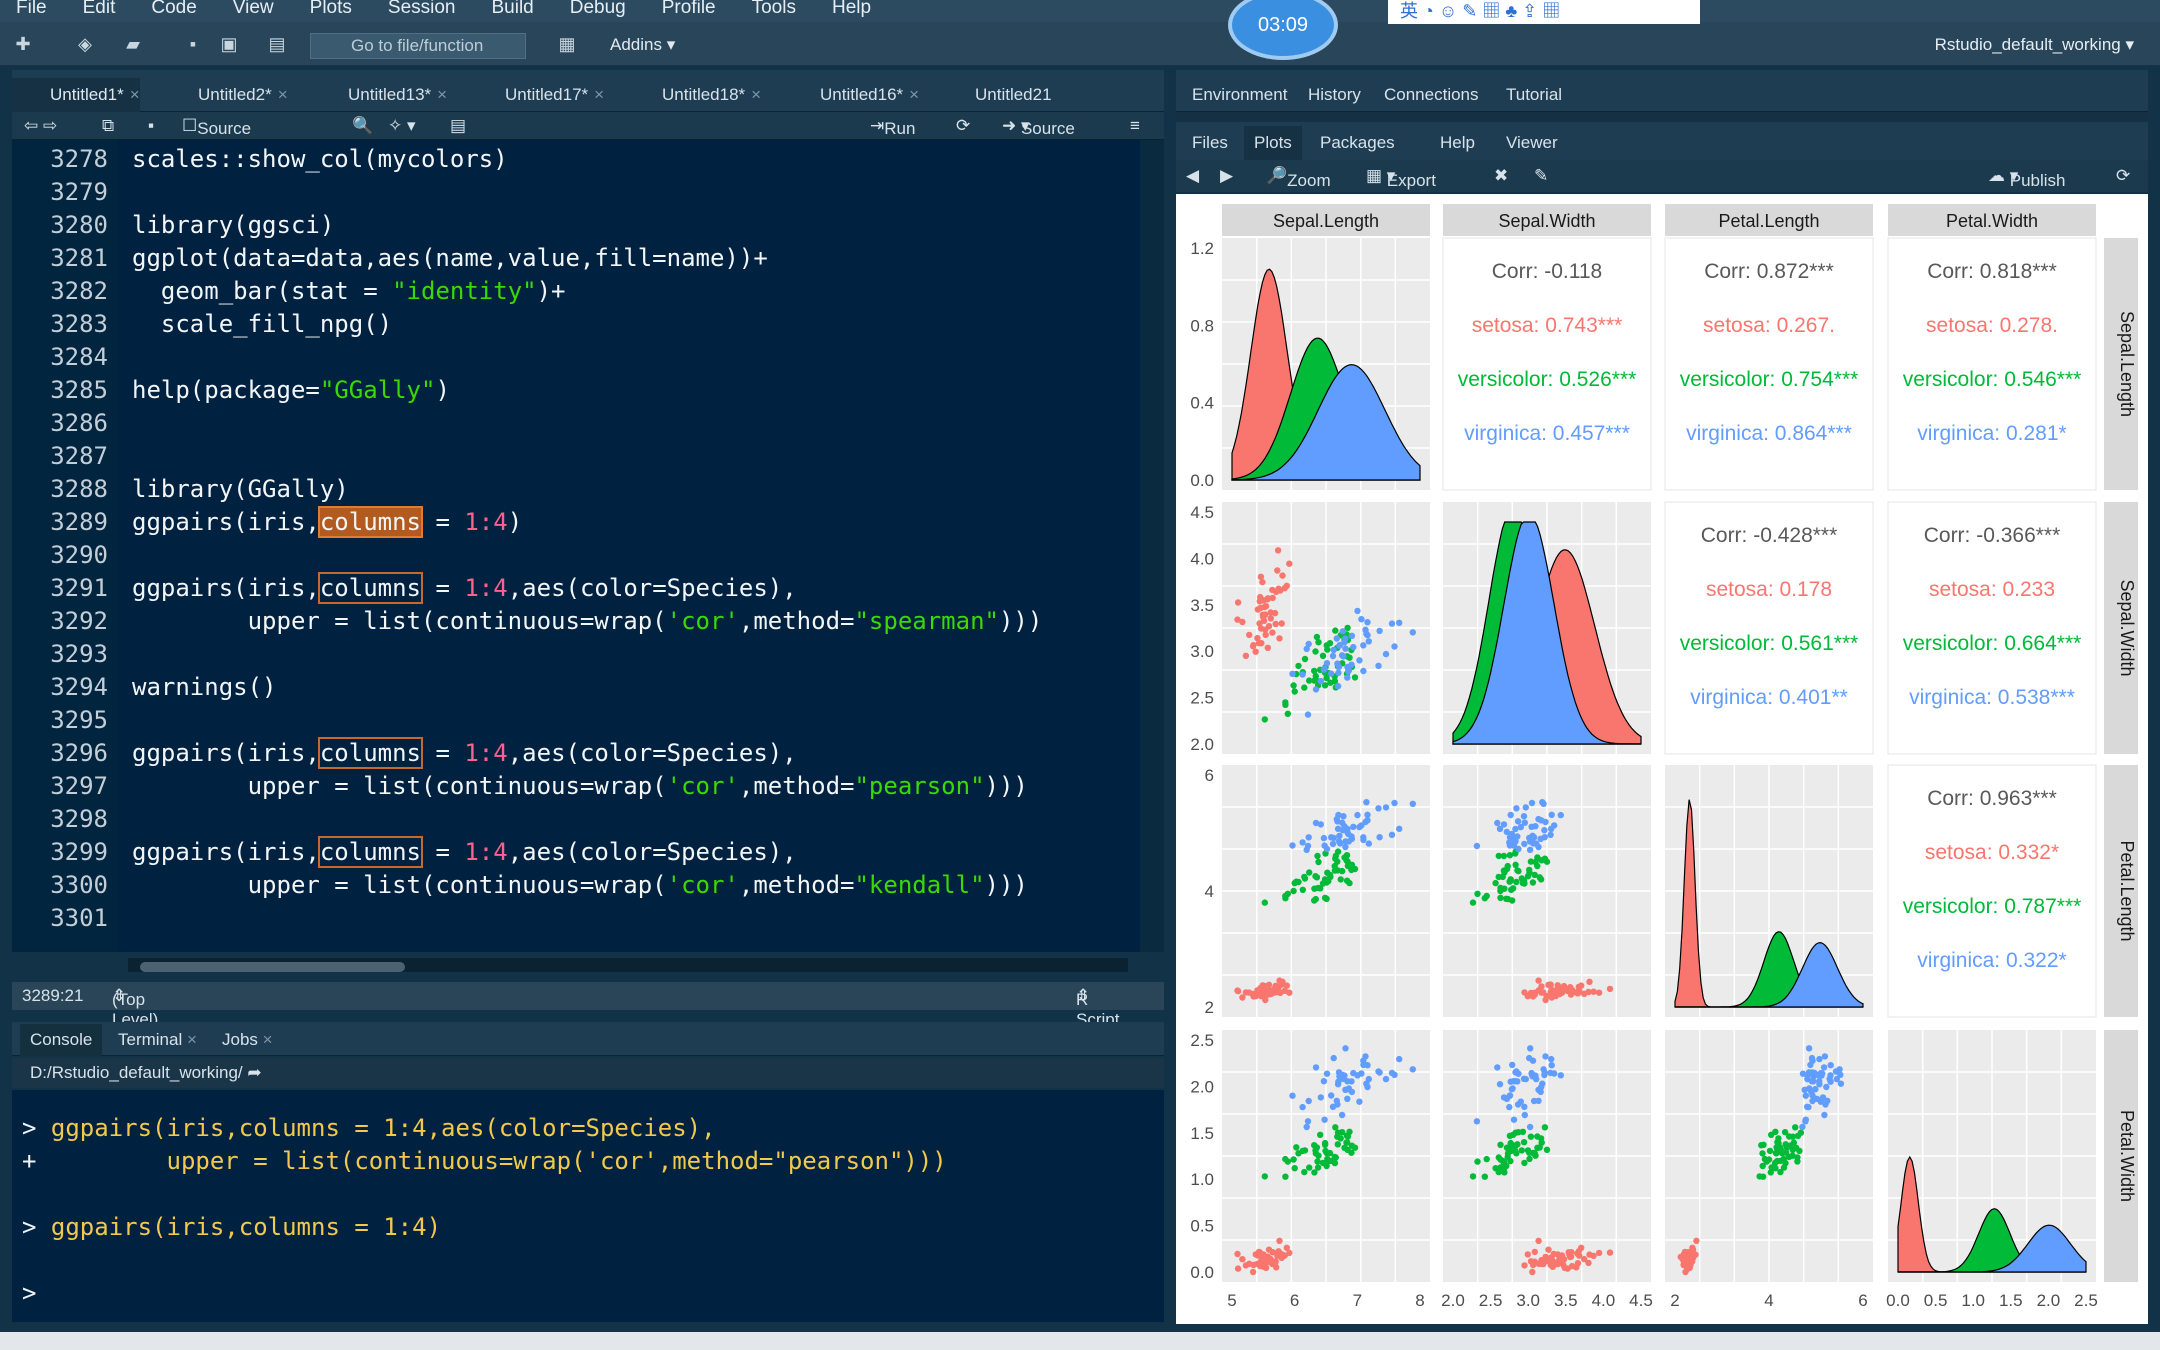 The width and height of the screenshot is (2160, 1350). What do you see at coordinates (588, 1073) in the screenshot?
I see `console-working-dir: D:/Rstudio_default_working/ ➦` at bounding box center [588, 1073].